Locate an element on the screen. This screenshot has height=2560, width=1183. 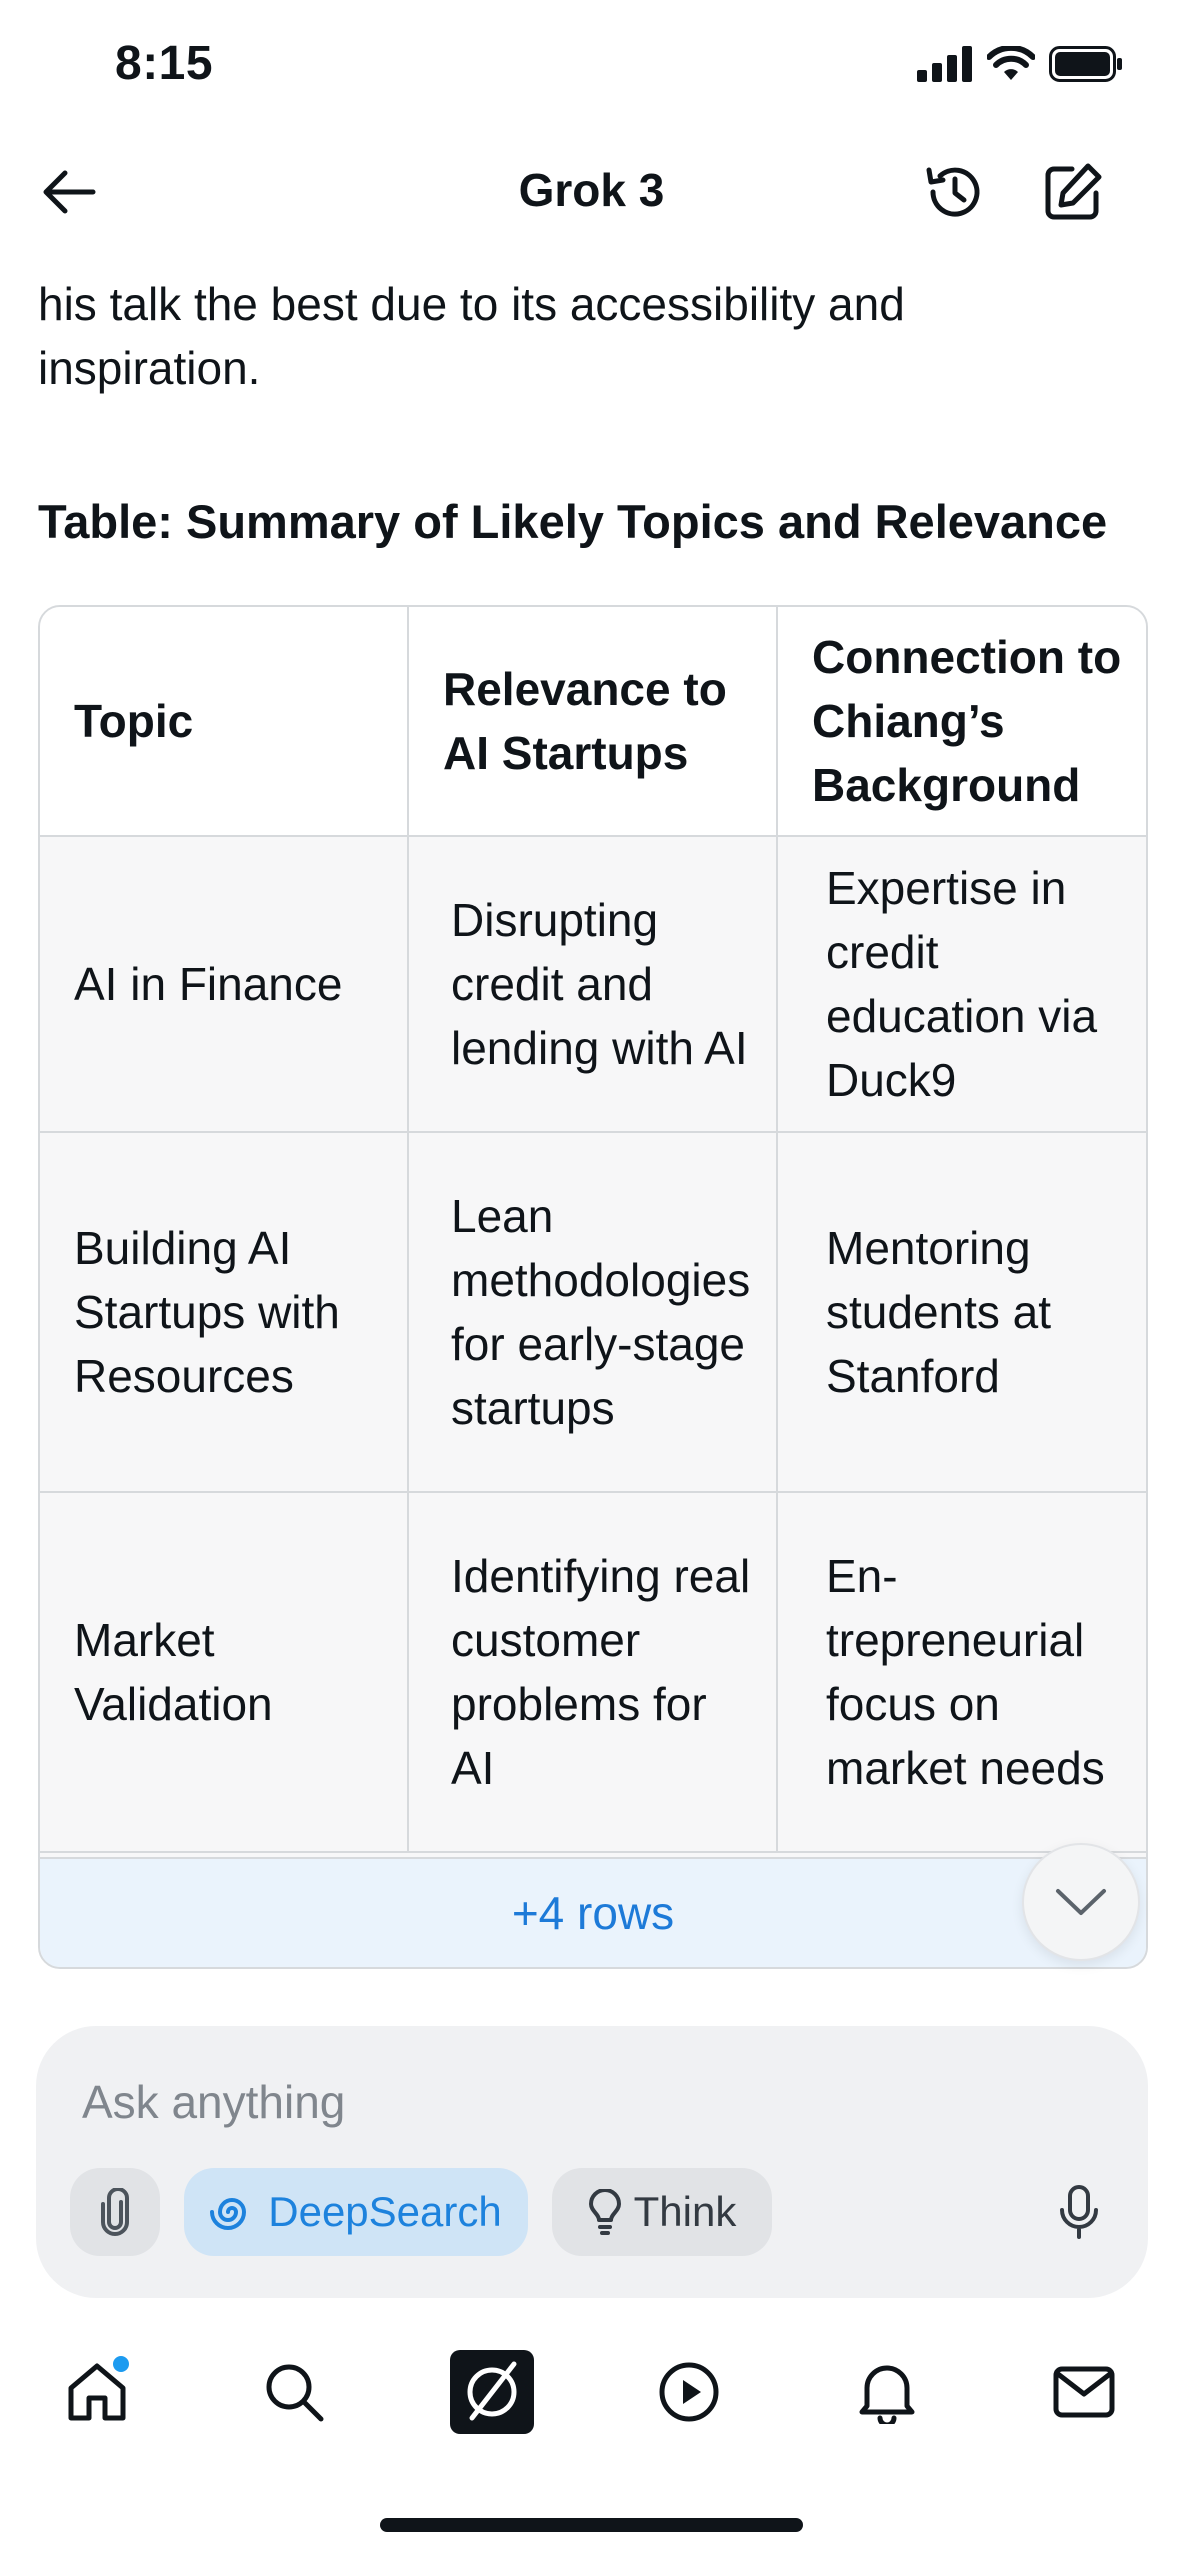
history-icon is located at coordinates (953, 192).